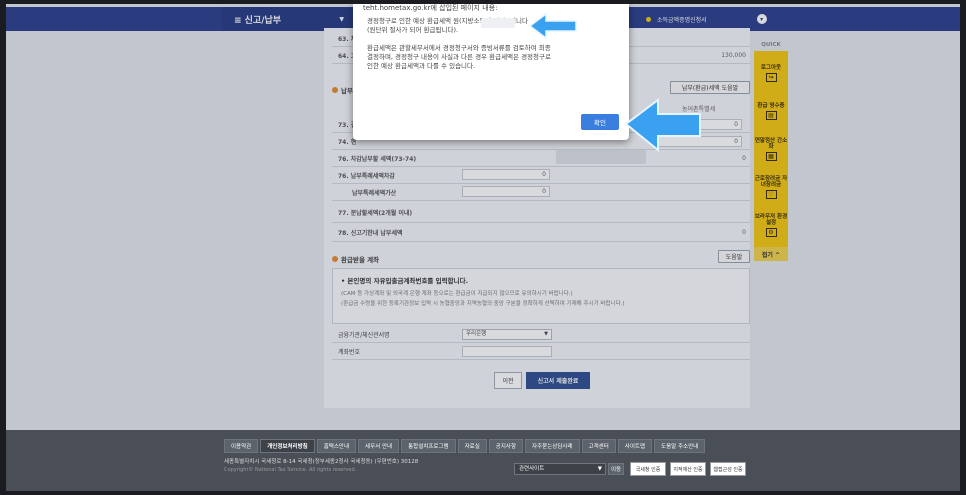 This screenshot has height=495, width=966. What do you see at coordinates (459, 48) in the screenshot?
I see `dialog-line: 환급세액은 관할세무서에서 경정청구서와 증빙서류를 검토하여 최종` at bounding box center [459, 48].